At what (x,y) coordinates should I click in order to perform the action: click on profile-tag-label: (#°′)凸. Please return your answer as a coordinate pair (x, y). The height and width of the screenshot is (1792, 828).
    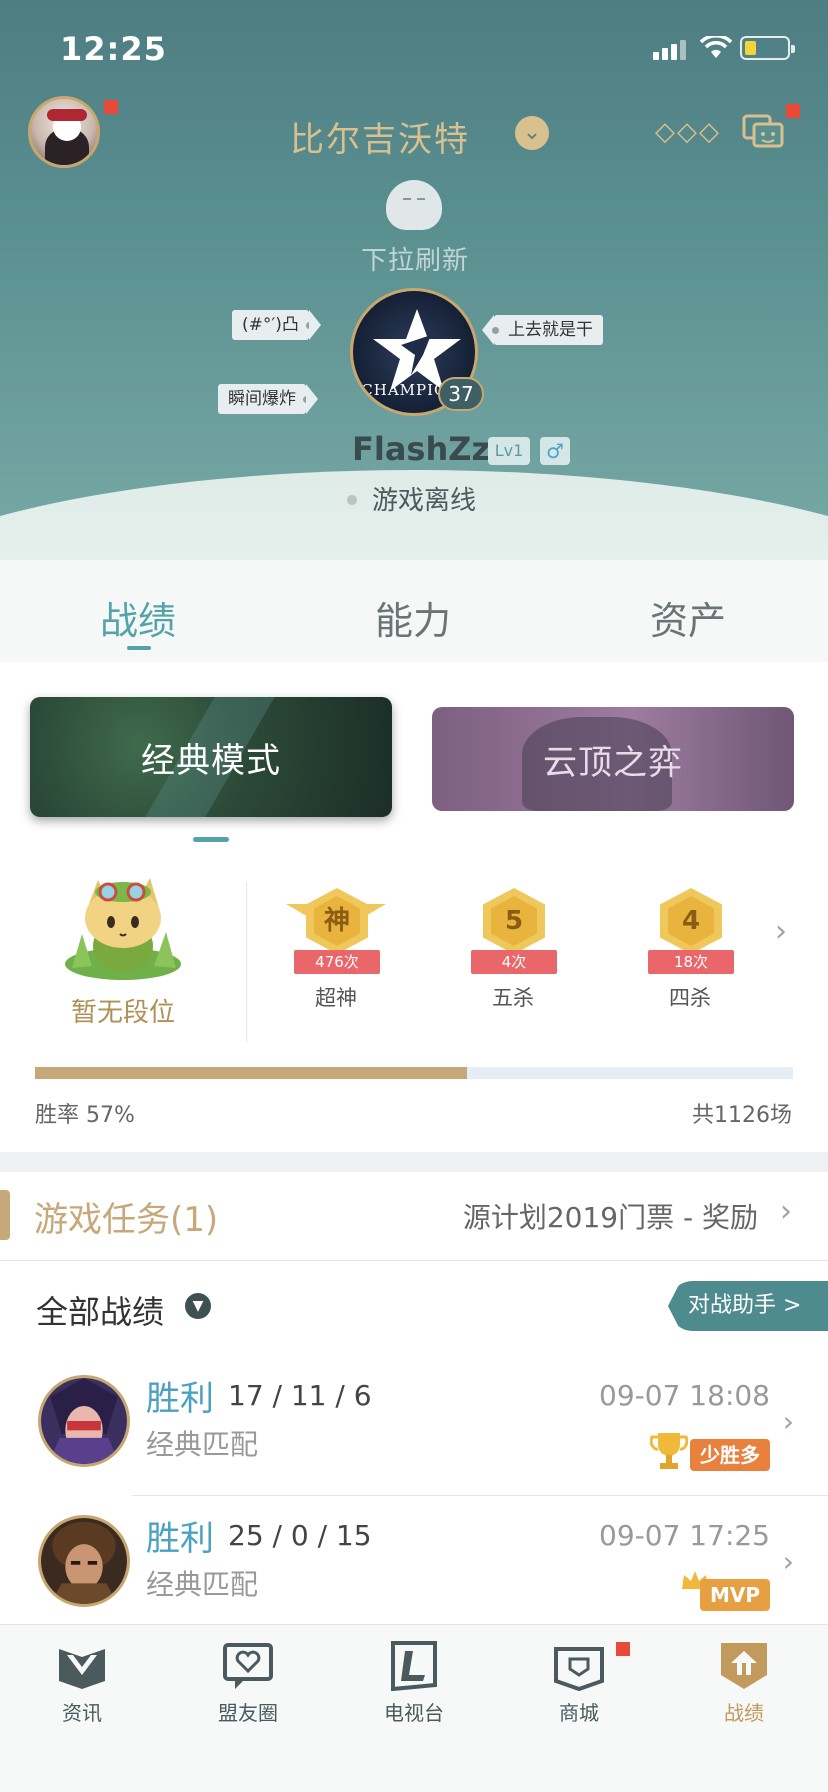
    Looking at the image, I should click on (270, 325).